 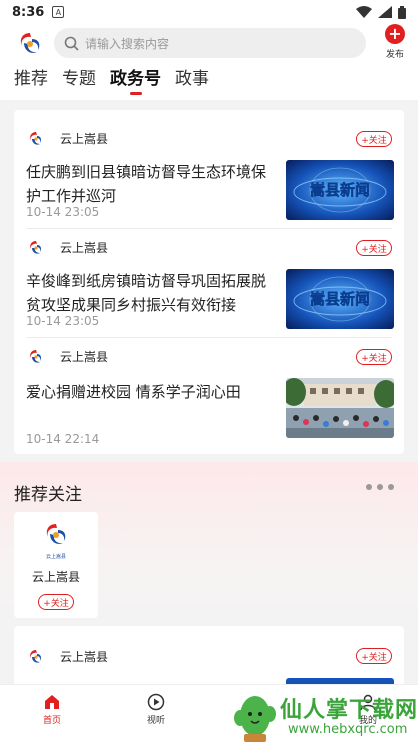 What do you see at coordinates (52, 709) in the screenshot?
I see `nav-home: 首页` at bounding box center [52, 709].